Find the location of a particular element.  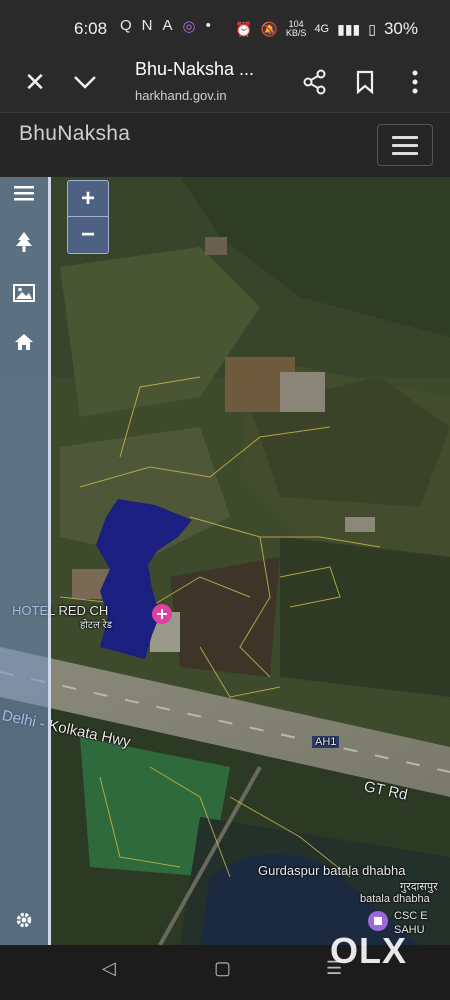

brand-title: BhuNaksha is located at coordinates (74, 134).